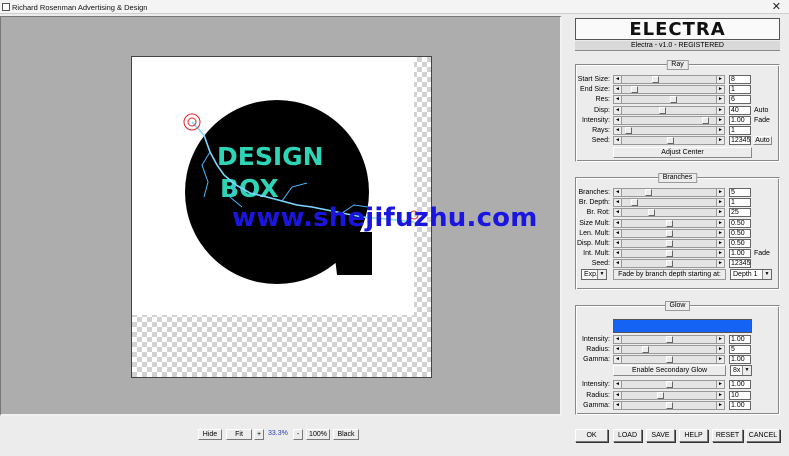 The width and height of the screenshot is (789, 456). What do you see at coordinates (776, 7) in the screenshot?
I see `close-icon: ✕` at bounding box center [776, 7].